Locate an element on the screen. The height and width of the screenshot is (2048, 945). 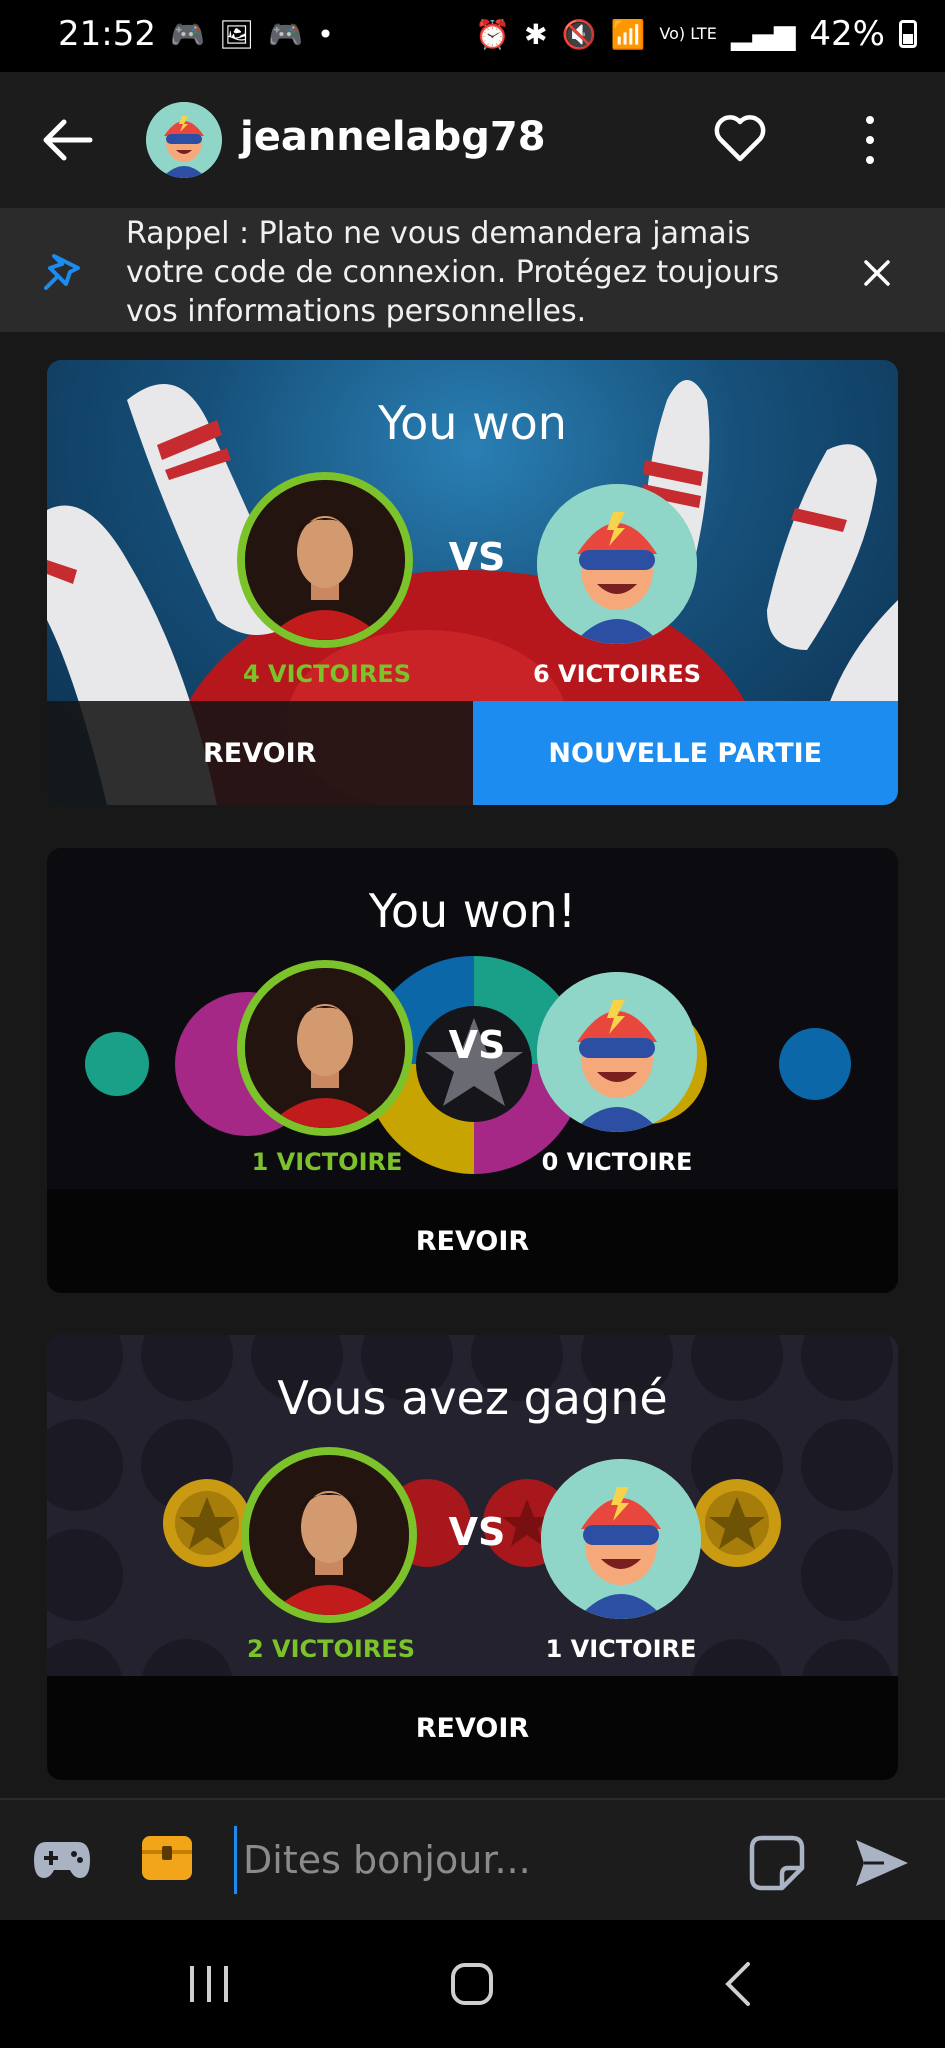
game-notification-icon-2: 🎮 is located at coordinates (286, 34).